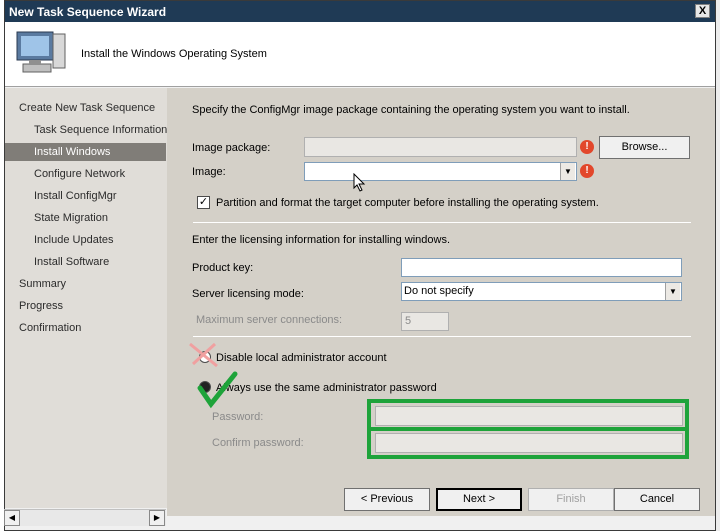  What do you see at coordinates (59, 240) in the screenshot?
I see `nav-item: Include Updates` at bounding box center [59, 240].